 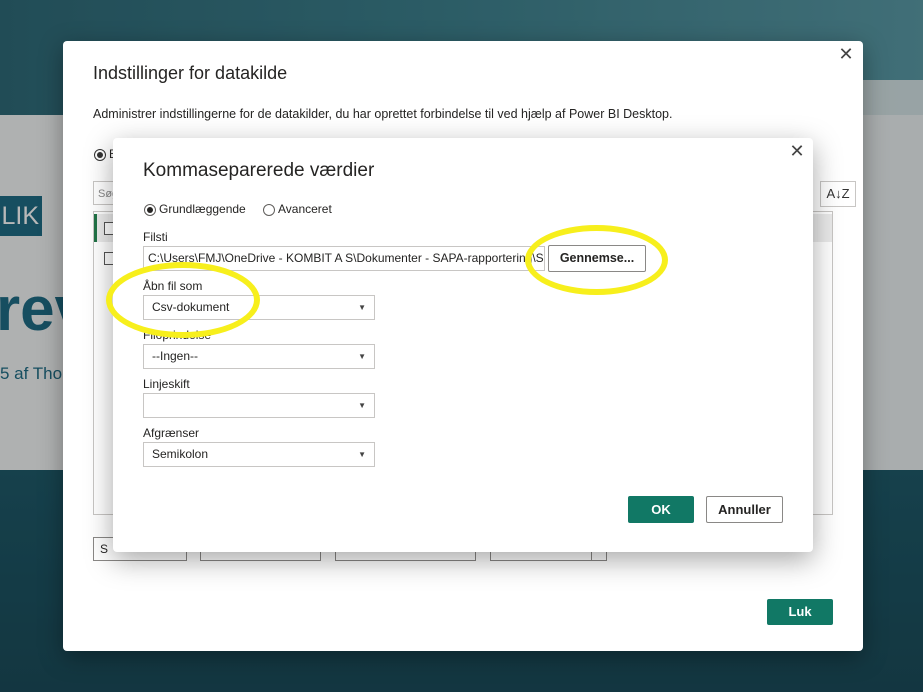 What do you see at coordinates (596, 260) in the screenshot?
I see `highlight-ellipse-browse` at bounding box center [596, 260].